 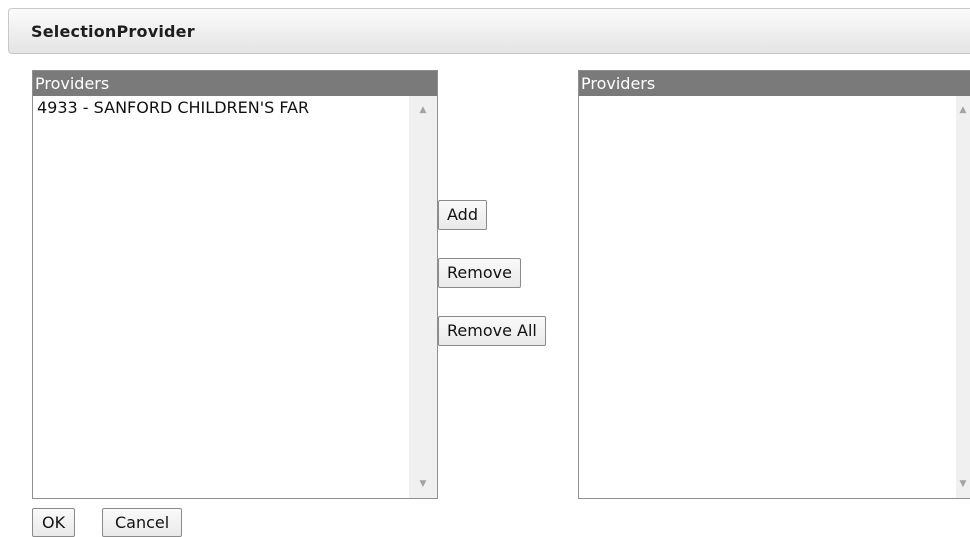 What do you see at coordinates (774, 83) in the screenshot?
I see `selected-providers-header: Providers` at bounding box center [774, 83].